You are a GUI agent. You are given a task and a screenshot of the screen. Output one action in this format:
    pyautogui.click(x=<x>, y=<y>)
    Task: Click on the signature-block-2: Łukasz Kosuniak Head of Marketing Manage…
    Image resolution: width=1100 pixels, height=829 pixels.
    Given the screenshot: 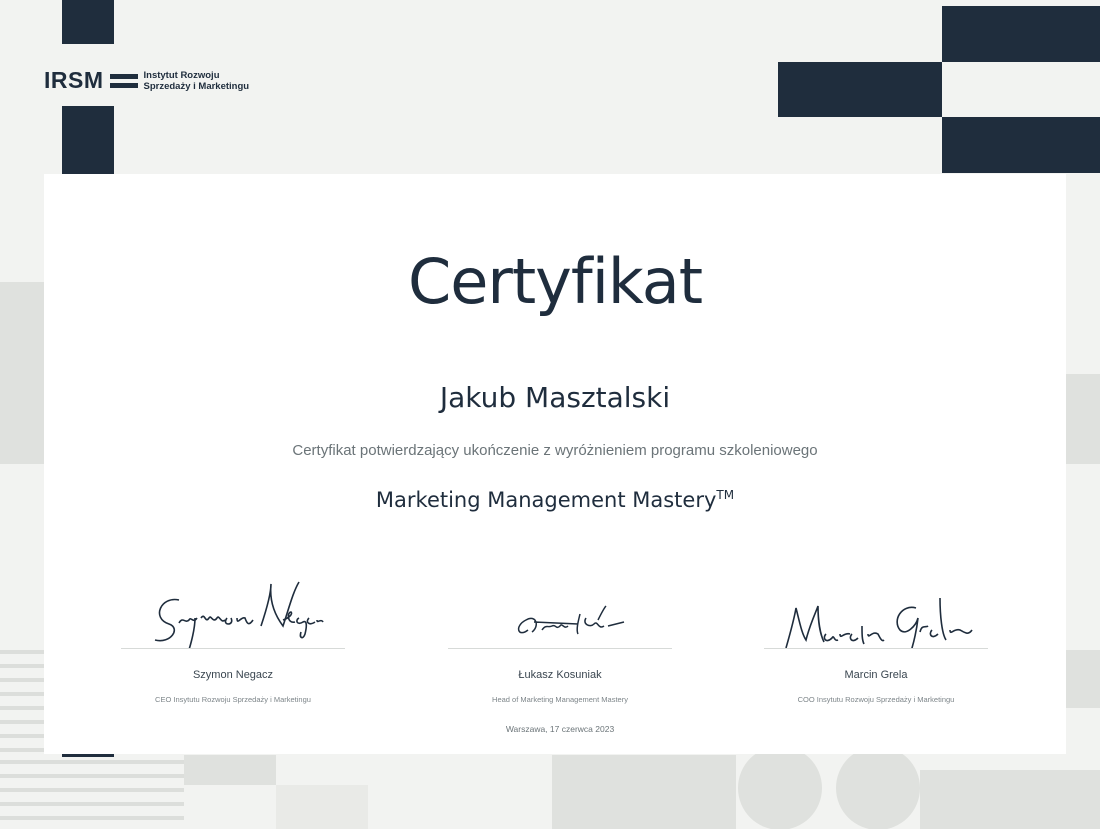 What is the action you would take?
    pyautogui.click(x=560, y=636)
    